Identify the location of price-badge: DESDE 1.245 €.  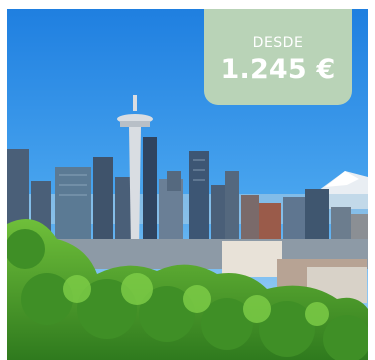
(278, 57).